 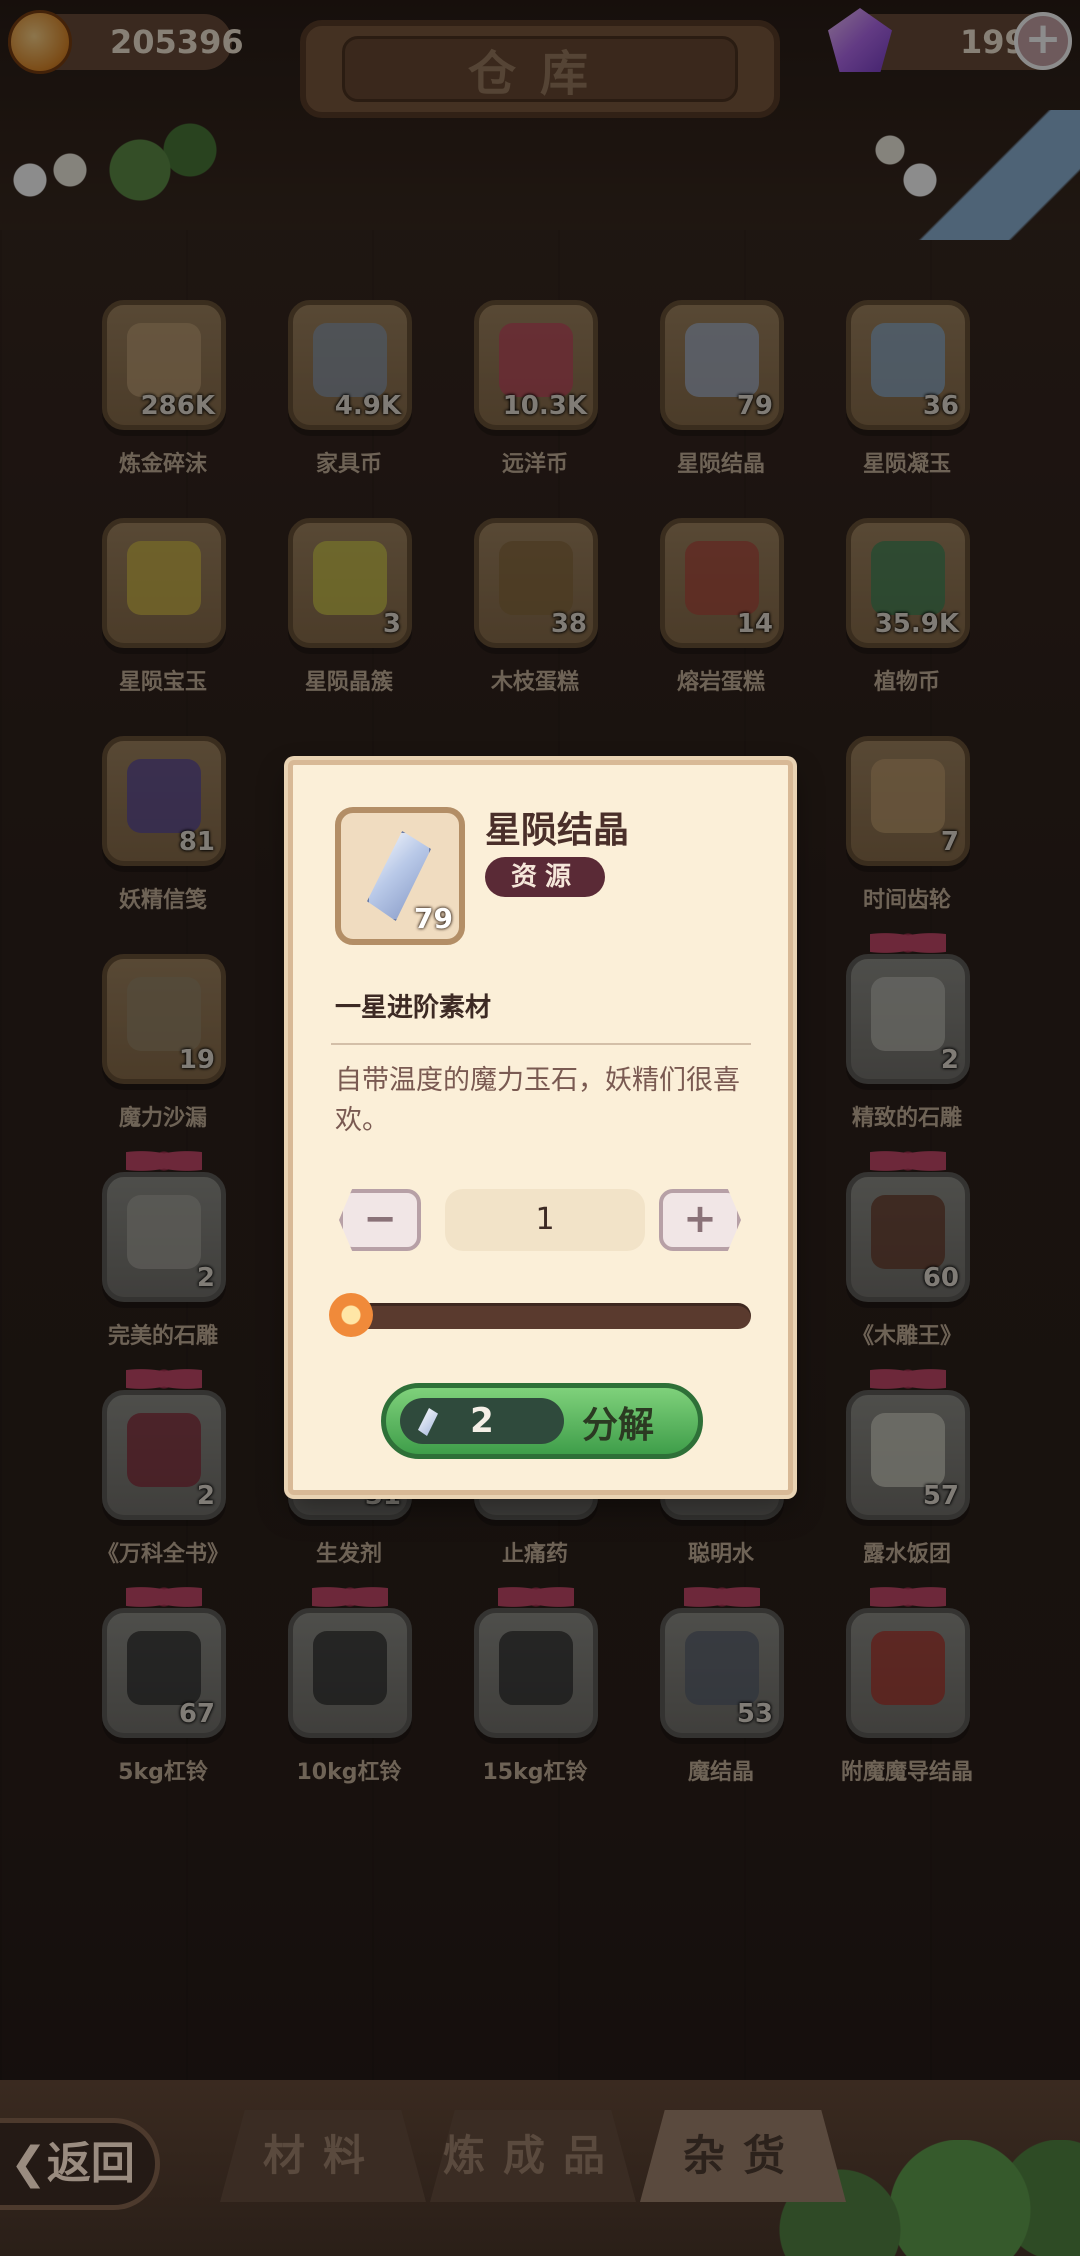 What do you see at coordinates (700, 1220) in the screenshot?
I see `increase-quantity-button: +` at bounding box center [700, 1220].